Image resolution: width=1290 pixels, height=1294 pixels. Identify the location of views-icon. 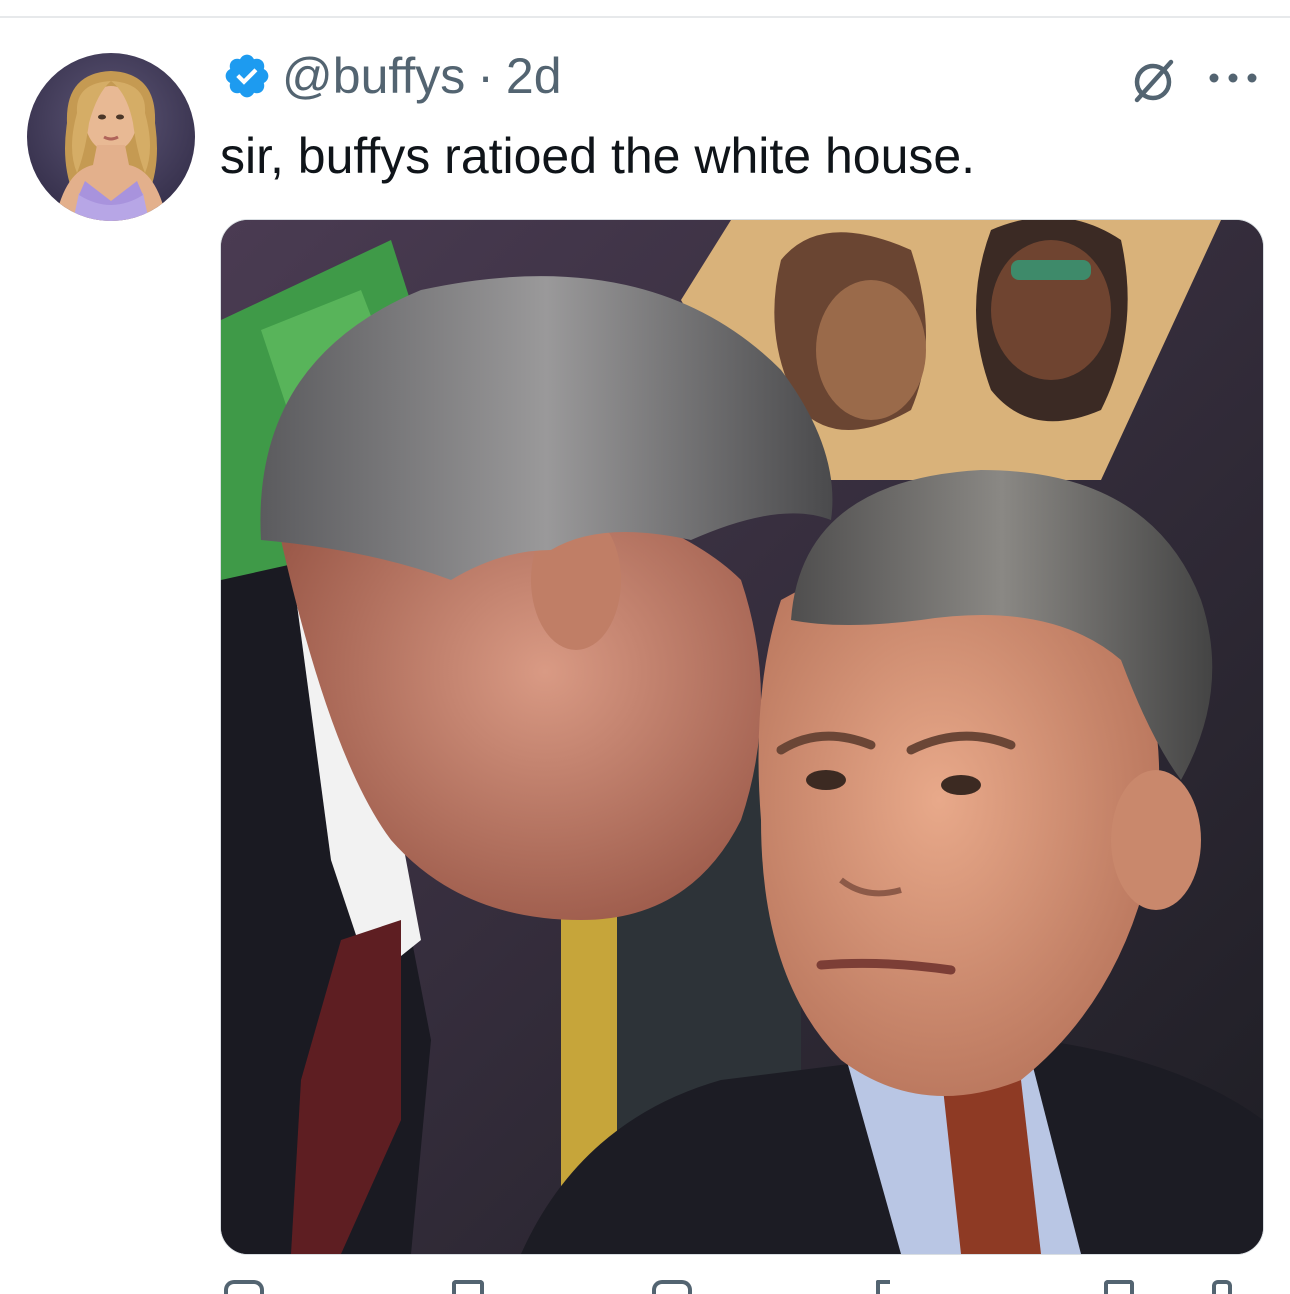
(883, 1287).